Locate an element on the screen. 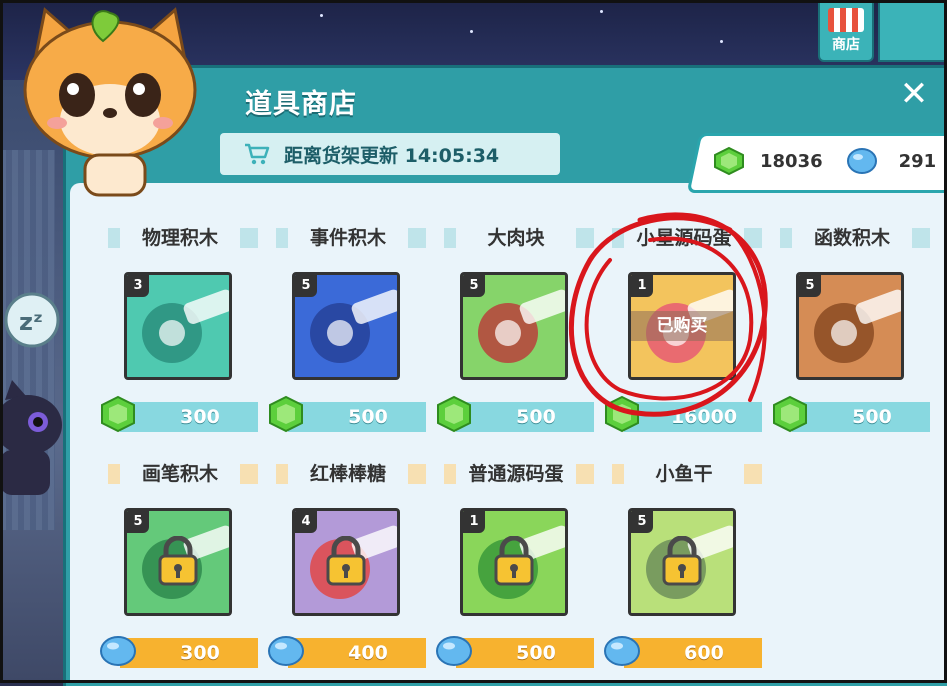 This screenshot has width=947, height=686. item-name-tag: 事件积木 is located at coordinates (351, 238).